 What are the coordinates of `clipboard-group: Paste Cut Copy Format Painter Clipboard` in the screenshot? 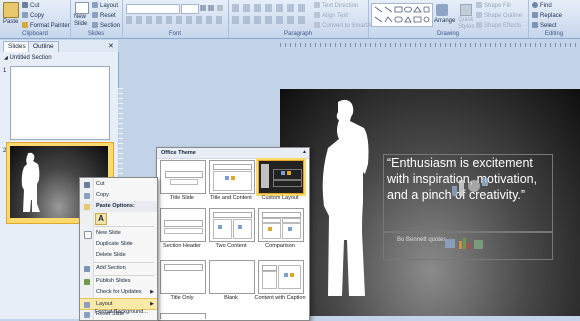 It's located at (35, 19).